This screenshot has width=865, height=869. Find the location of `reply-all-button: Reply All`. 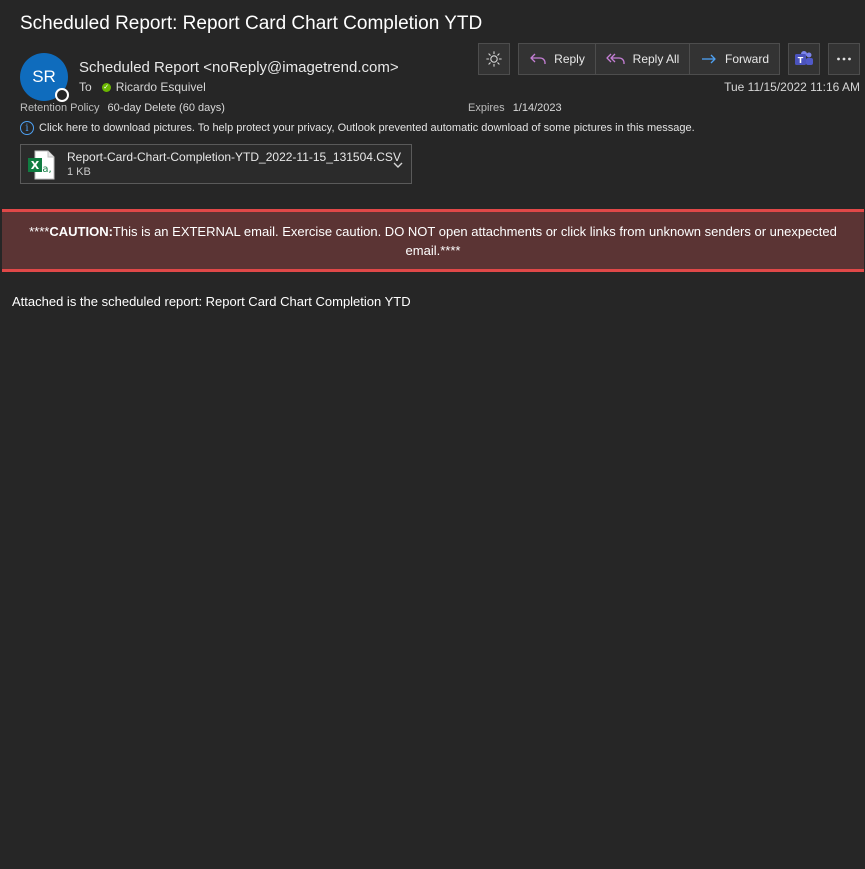

reply-all-button: Reply All is located at coordinates (643, 59).